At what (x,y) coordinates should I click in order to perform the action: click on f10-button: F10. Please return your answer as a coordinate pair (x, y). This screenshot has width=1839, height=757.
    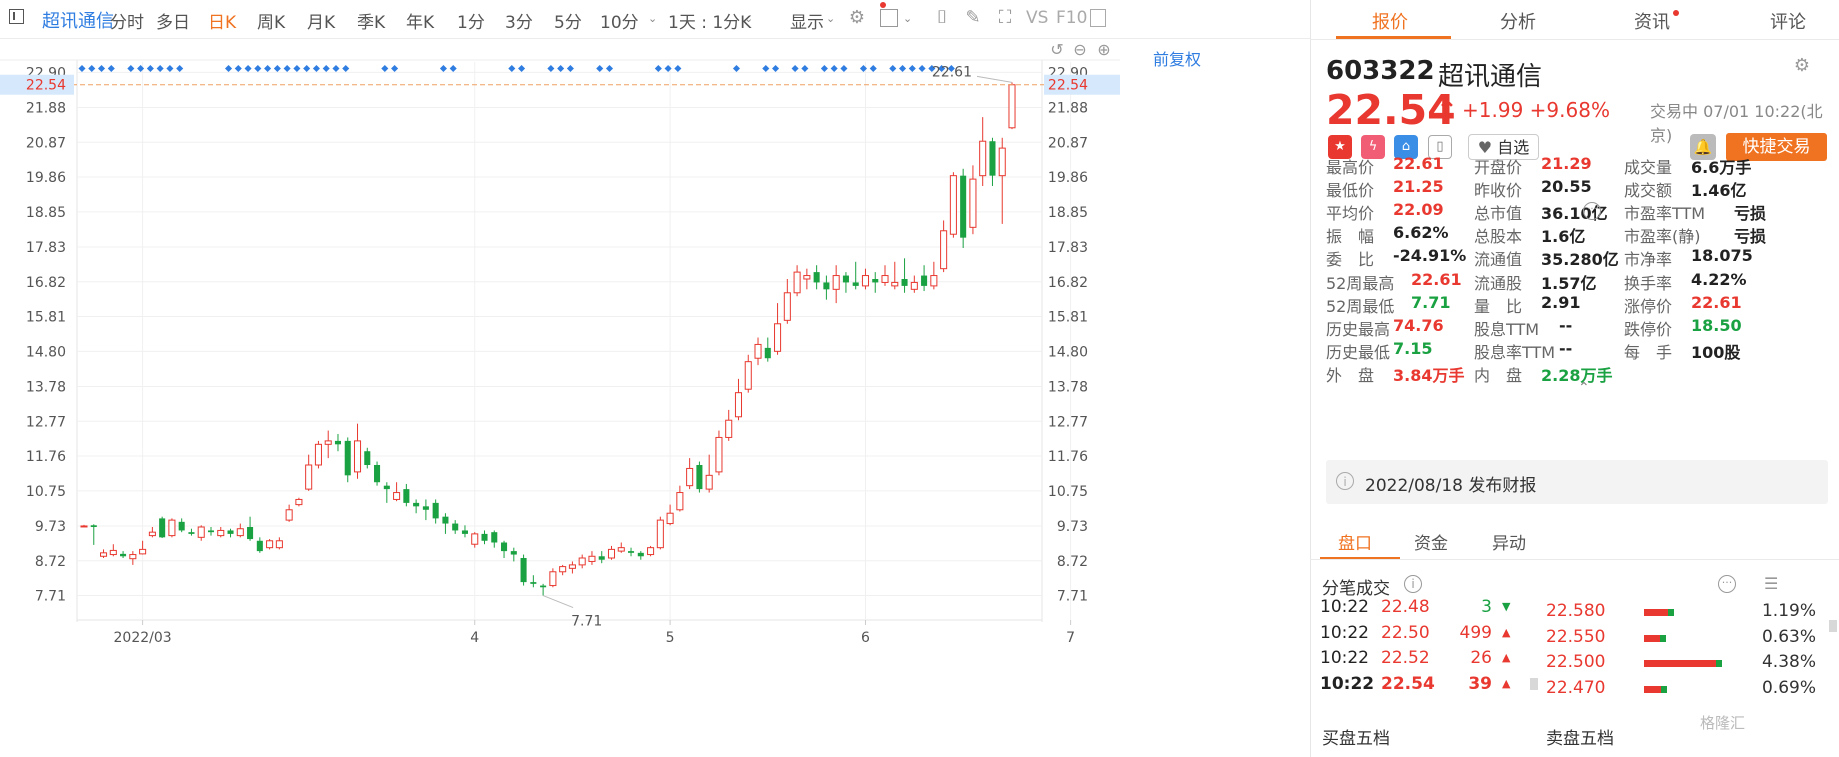
    Looking at the image, I should click on (1071, 18).